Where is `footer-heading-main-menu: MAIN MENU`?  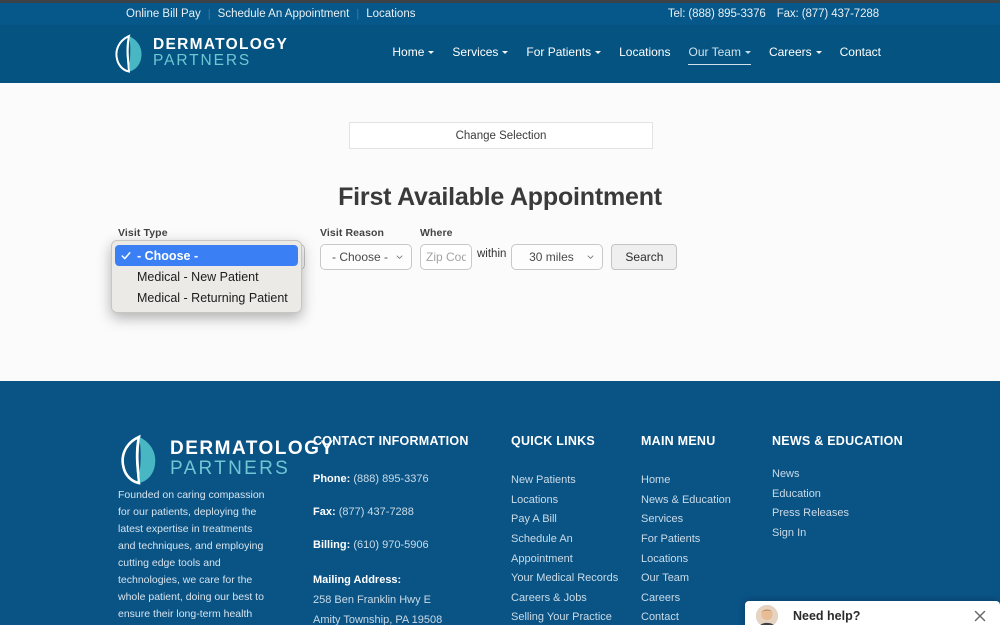
footer-heading-main-menu: MAIN MENU is located at coordinates (678, 441).